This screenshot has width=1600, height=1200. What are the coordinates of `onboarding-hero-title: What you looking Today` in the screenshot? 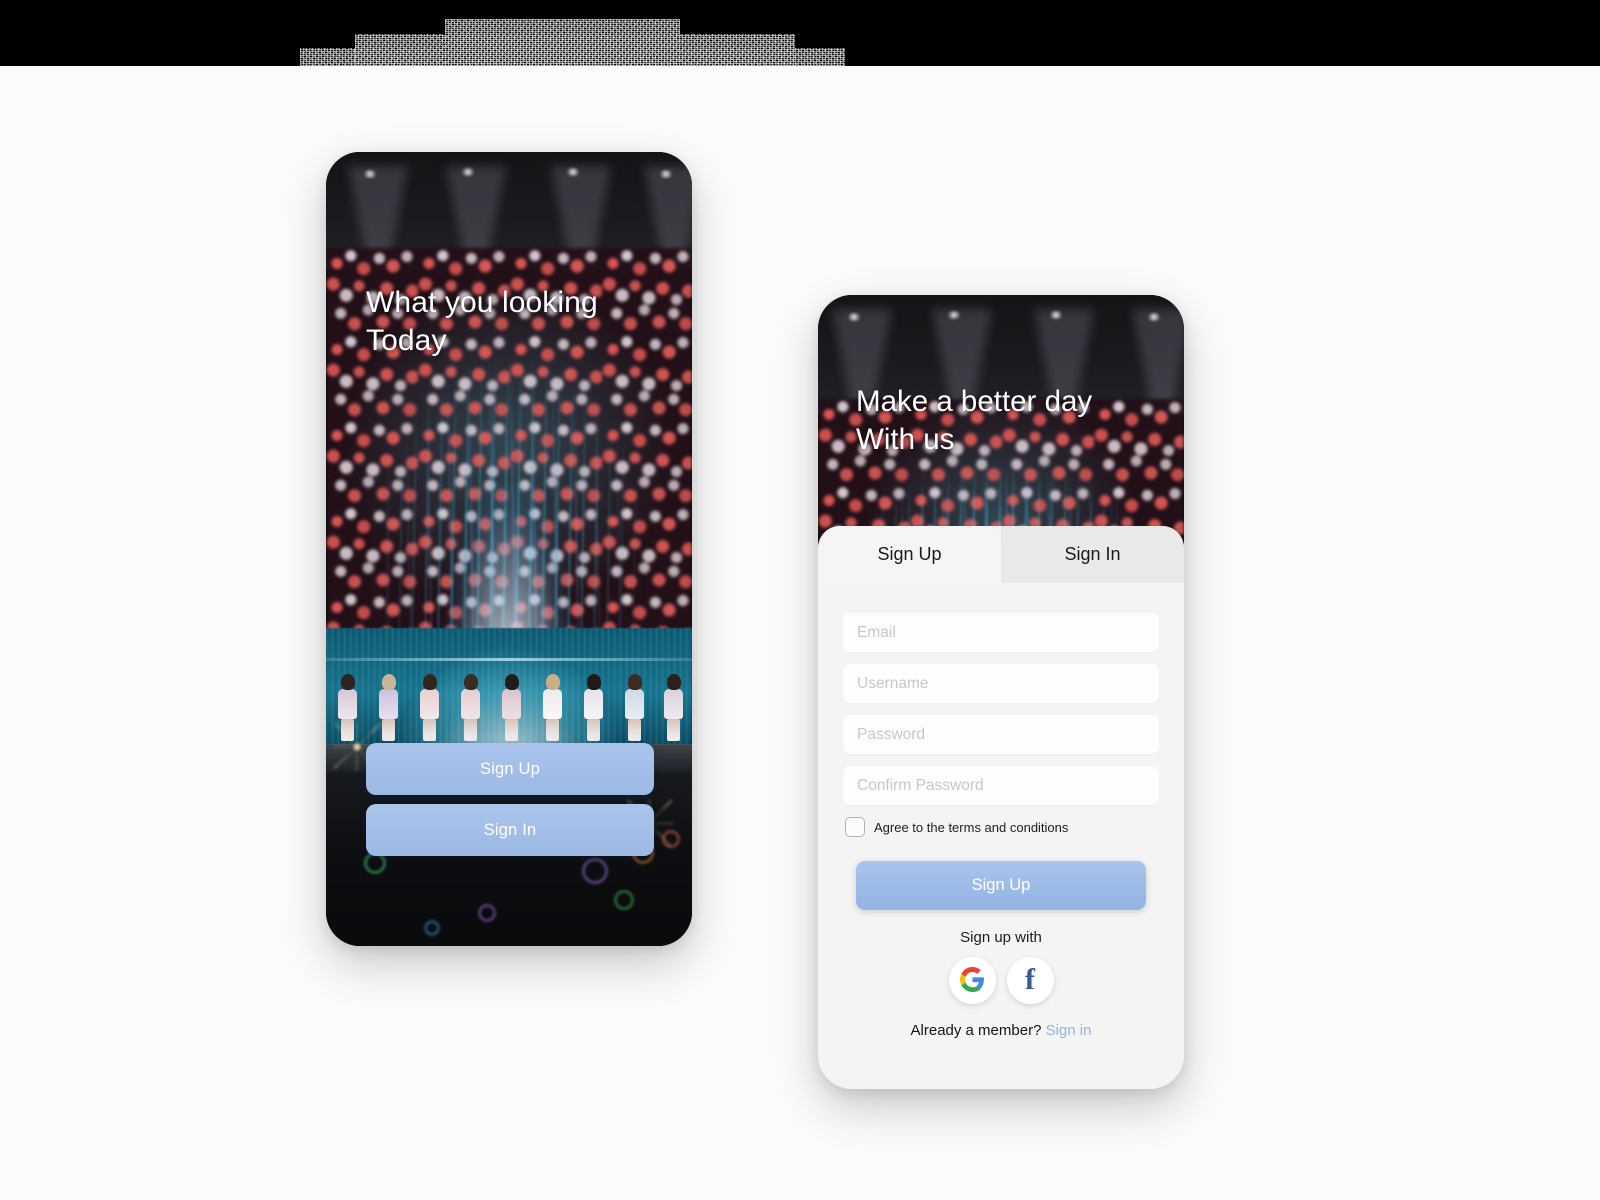 It's located at (482, 322).